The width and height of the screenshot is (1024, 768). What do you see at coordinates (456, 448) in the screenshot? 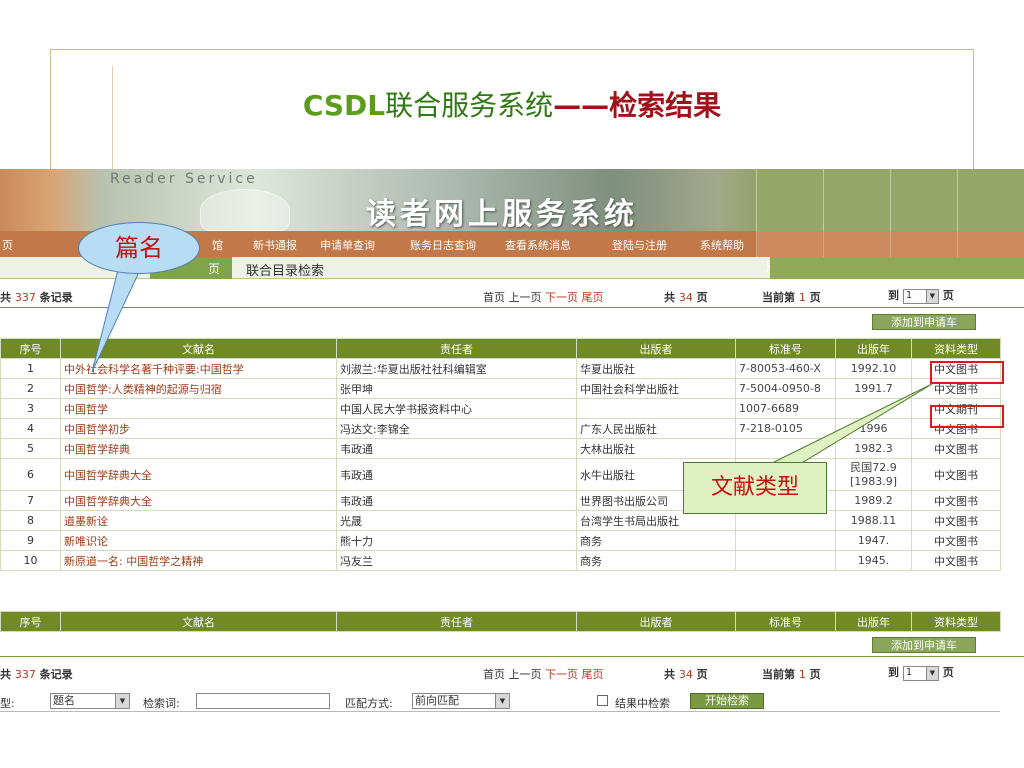
I see `cell-author: 韦政通` at bounding box center [456, 448].